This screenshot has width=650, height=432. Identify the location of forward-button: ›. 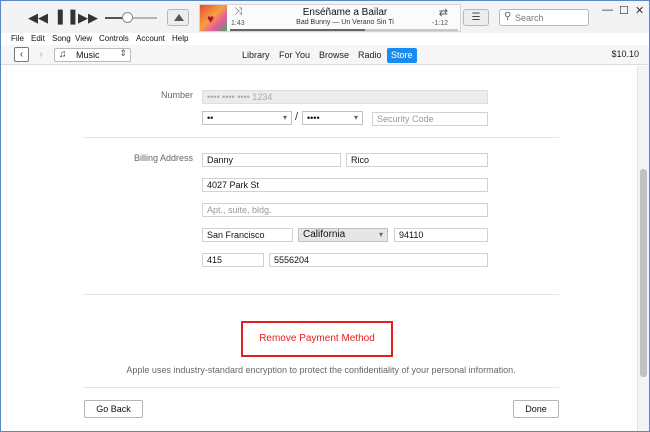
(41, 54).